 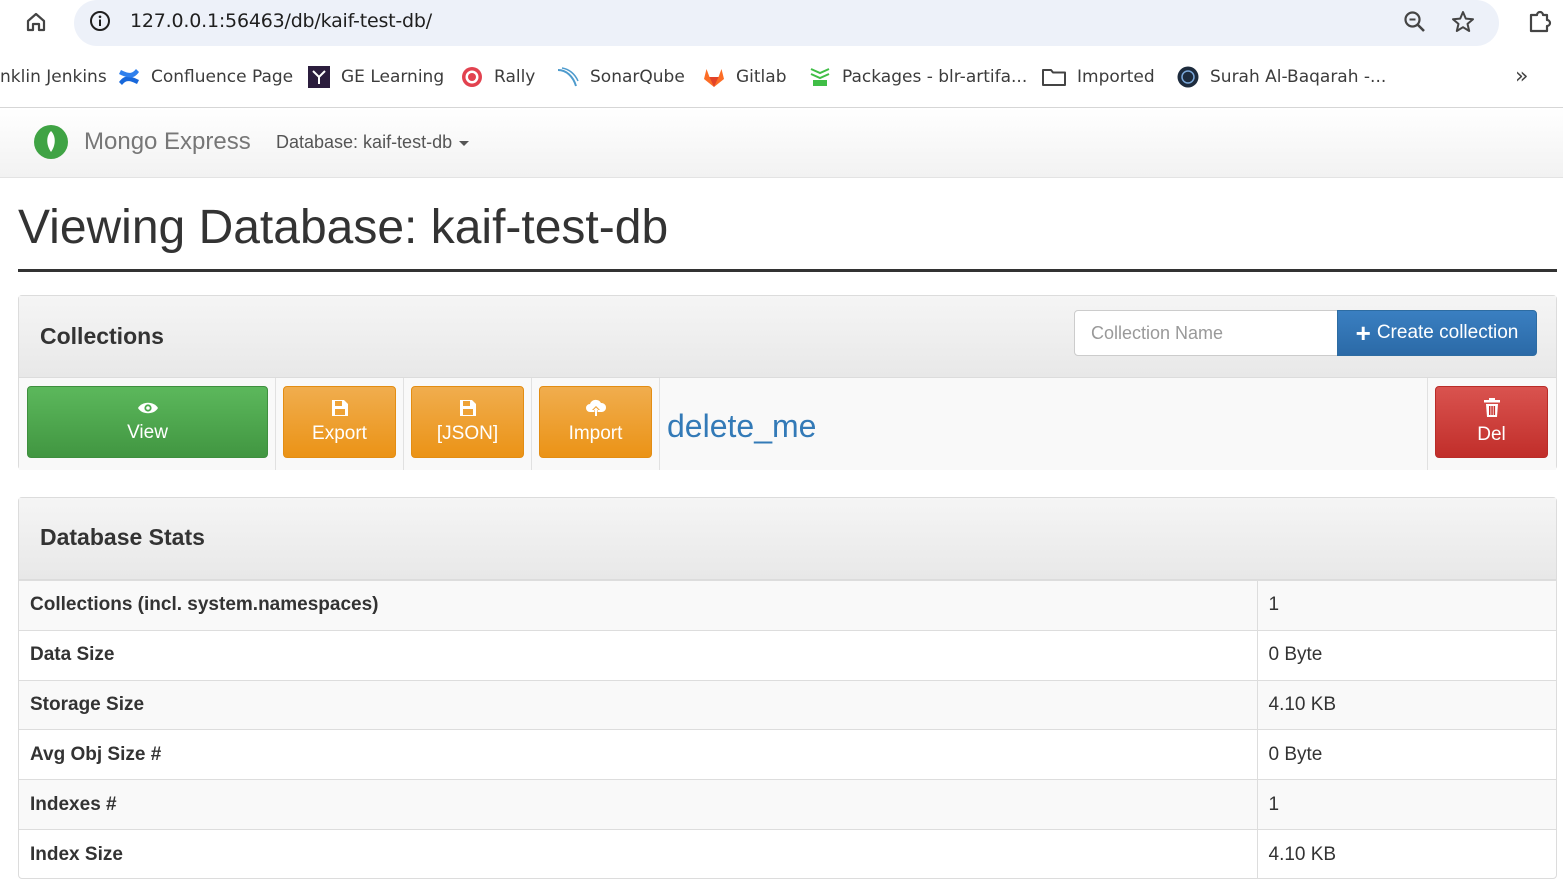 What do you see at coordinates (102, 336) in the screenshot?
I see `collections-heading: Collections` at bounding box center [102, 336].